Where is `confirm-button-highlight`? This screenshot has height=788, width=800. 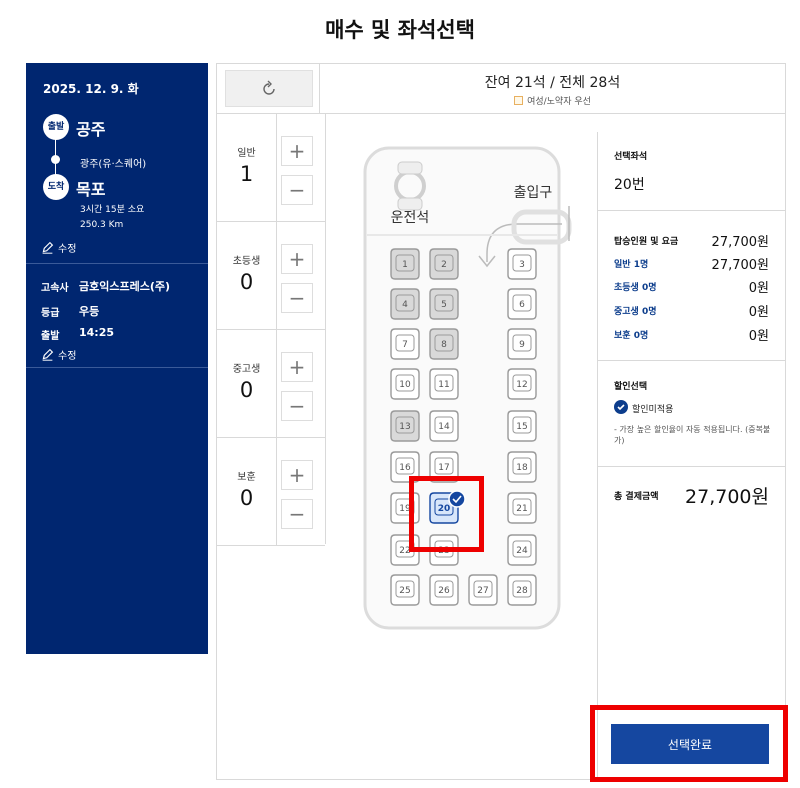 confirm-button-highlight is located at coordinates (689, 743).